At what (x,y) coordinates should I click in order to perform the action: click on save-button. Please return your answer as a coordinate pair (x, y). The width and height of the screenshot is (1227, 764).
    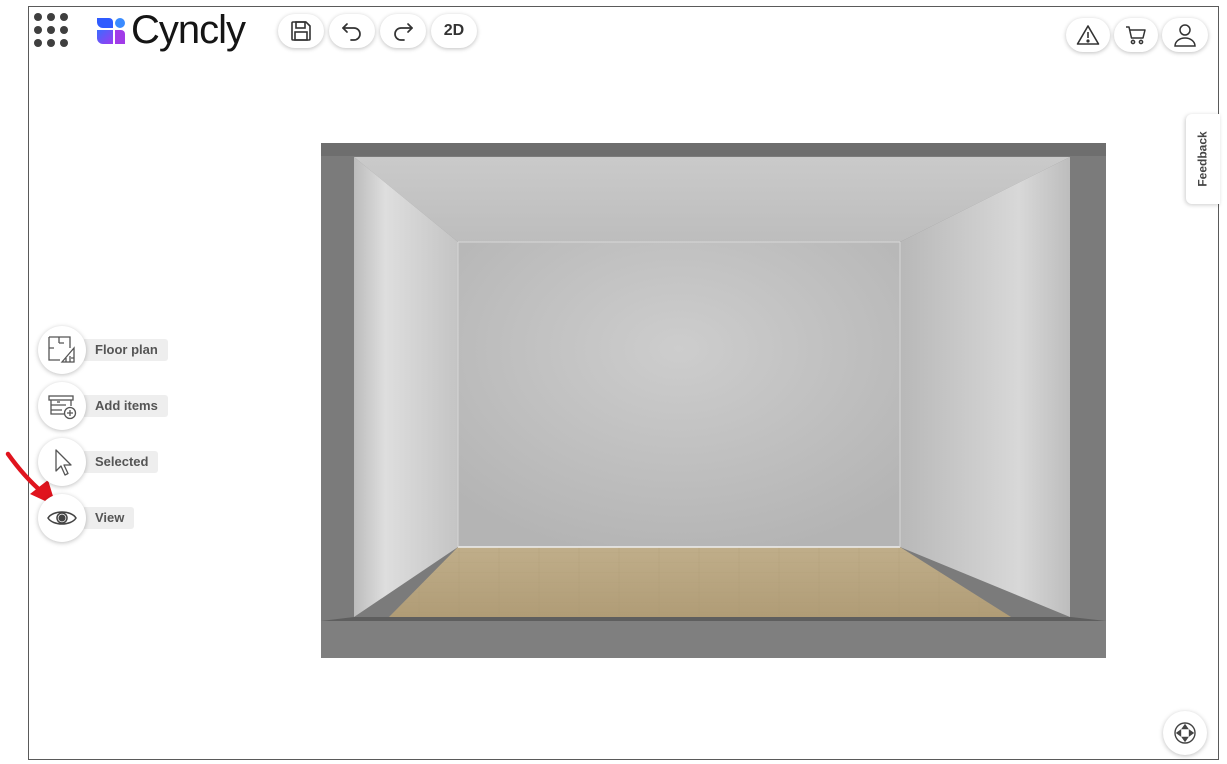
    Looking at the image, I should click on (301, 31).